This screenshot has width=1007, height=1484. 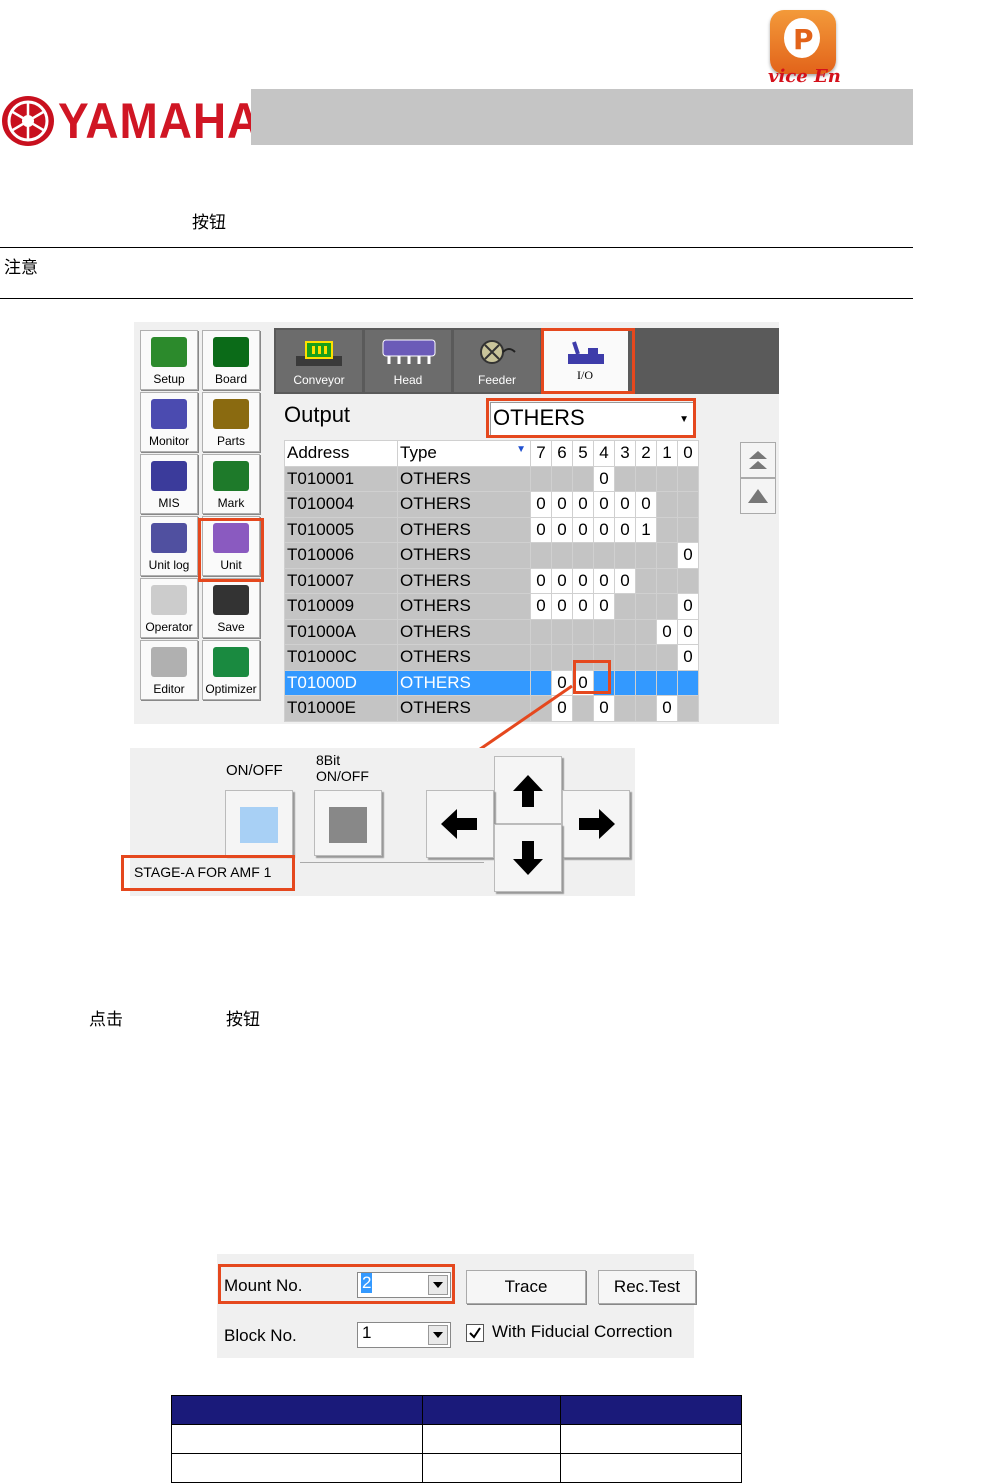 I want to click on left-button, so click(x=460, y=824).